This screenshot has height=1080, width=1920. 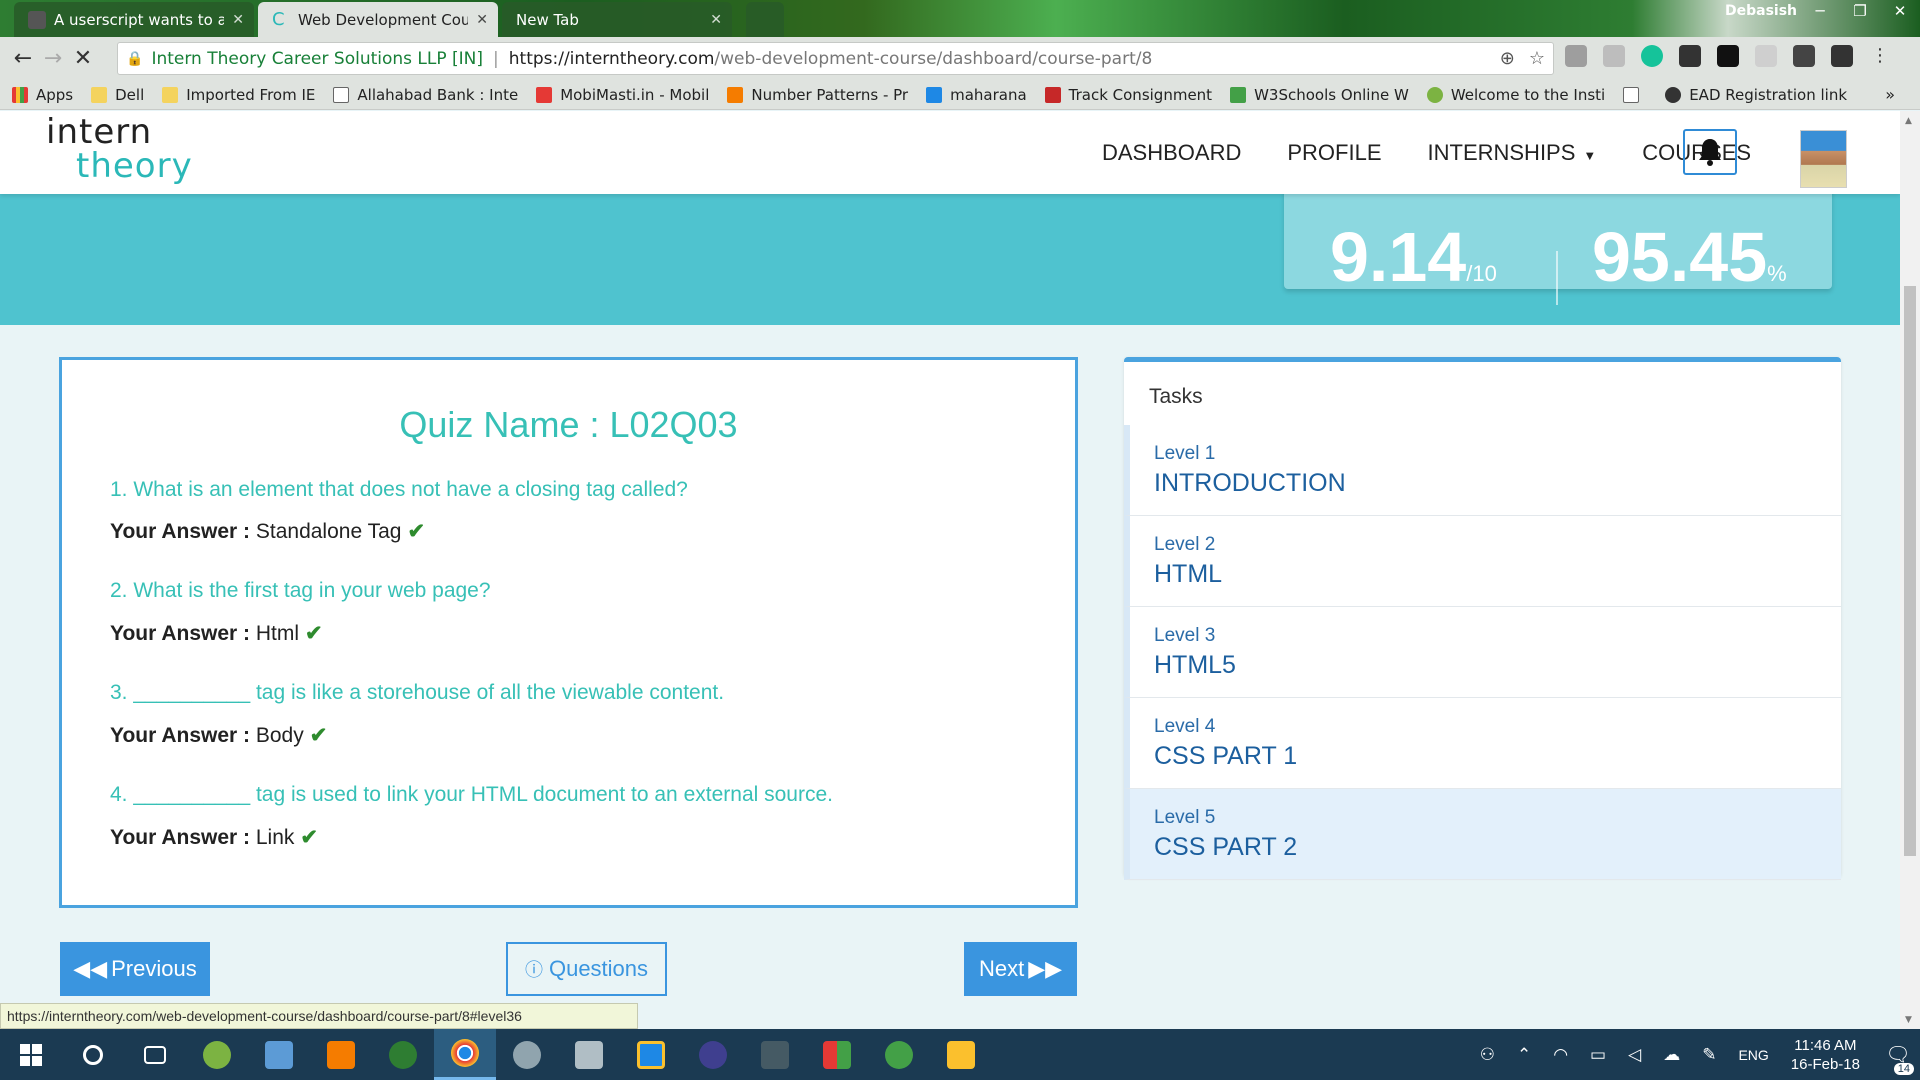 What do you see at coordinates (217, 1054) in the screenshot?
I see `taskbar-android-studio` at bounding box center [217, 1054].